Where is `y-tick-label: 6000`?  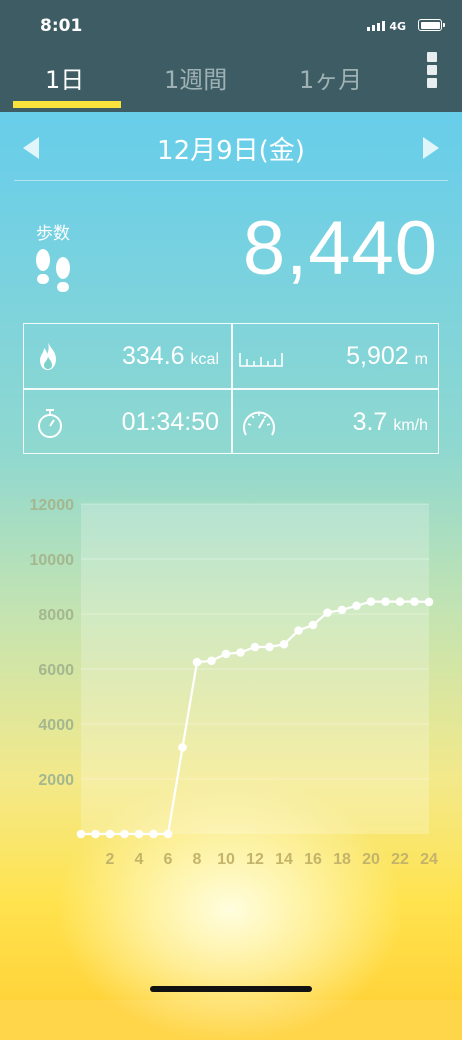
y-tick-label: 6000 is located at coordinates (56, 670).